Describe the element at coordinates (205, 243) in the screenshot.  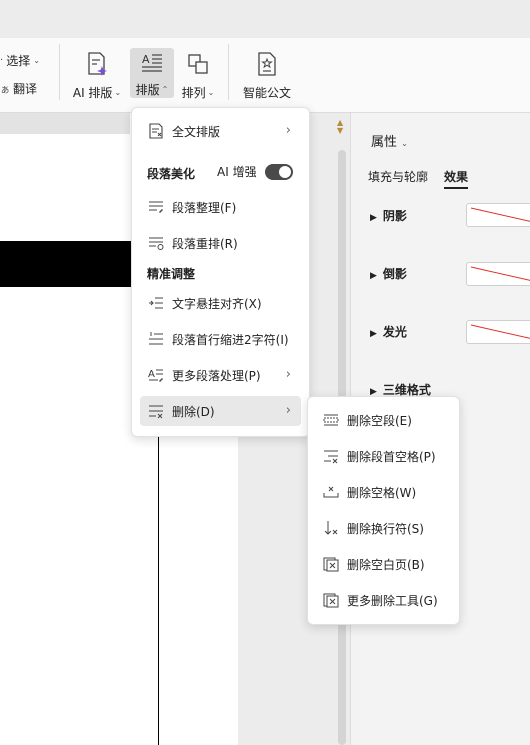
I see `para-rearrange-label: 段落重排(R)` at that location.